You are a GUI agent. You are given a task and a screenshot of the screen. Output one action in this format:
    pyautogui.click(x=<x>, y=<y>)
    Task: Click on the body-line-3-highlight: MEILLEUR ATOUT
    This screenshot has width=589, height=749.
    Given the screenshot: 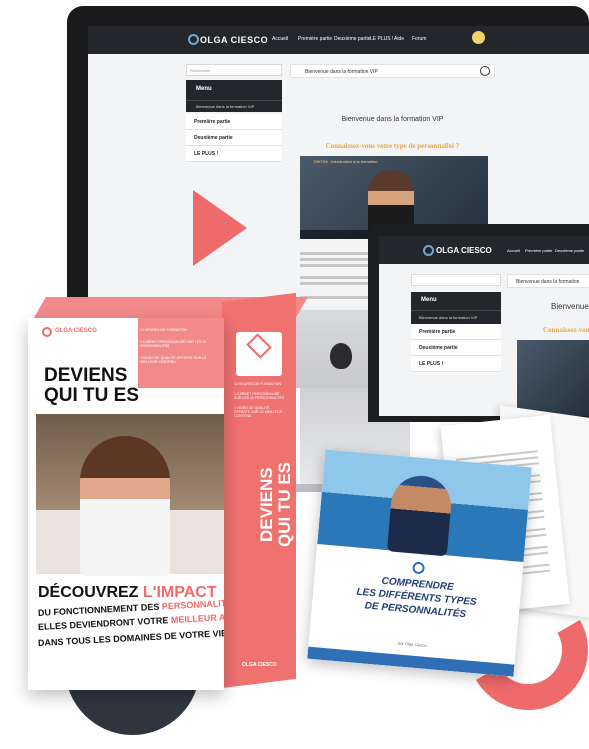 What is the action you would take?
    pyautogui.click(x=197, y=618)
    